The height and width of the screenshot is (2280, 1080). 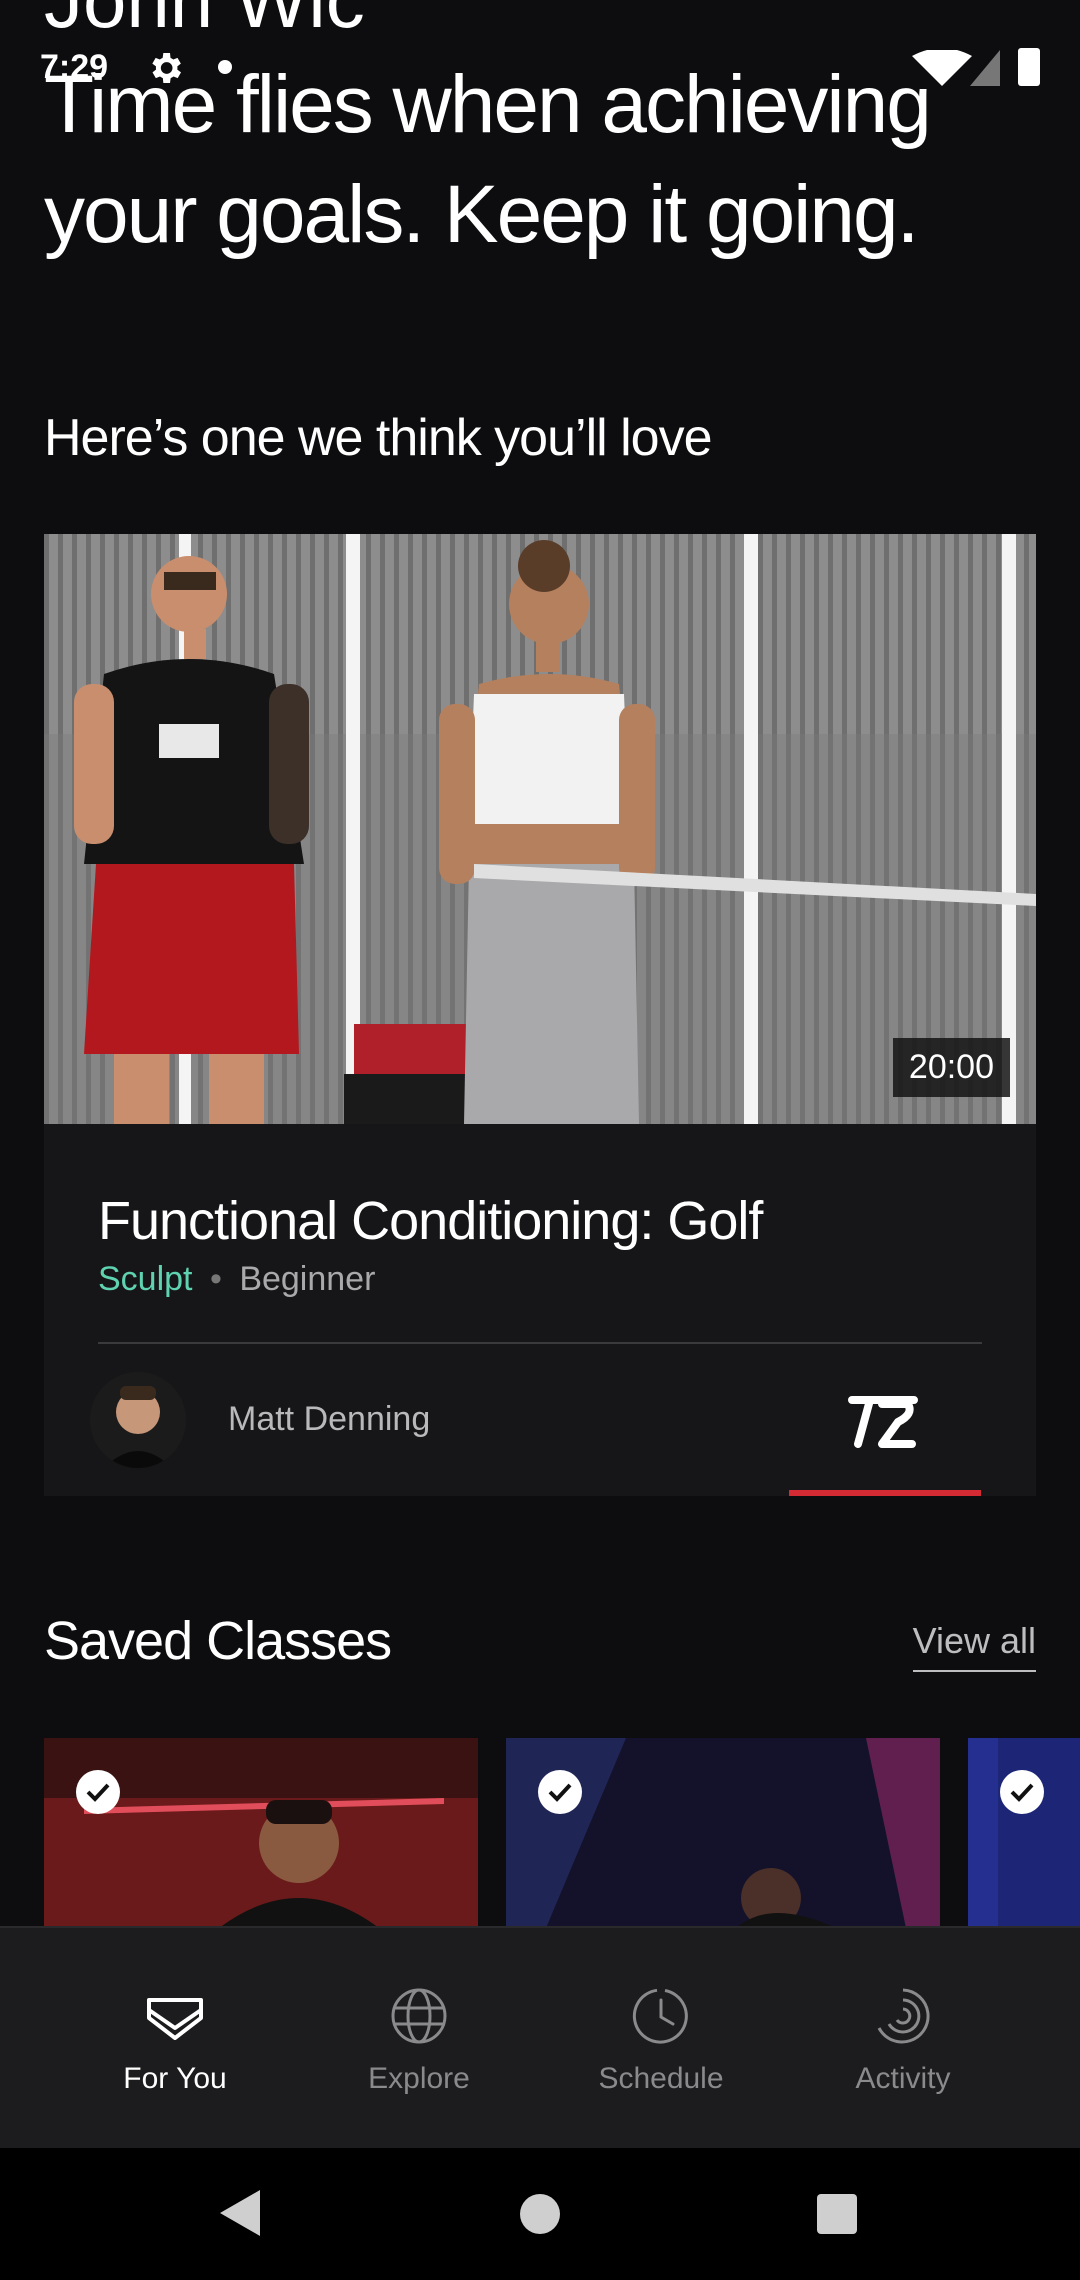 I want to click on bottom-navigation: For You Explore Schedule Activity, so click(x=540, y=2037).